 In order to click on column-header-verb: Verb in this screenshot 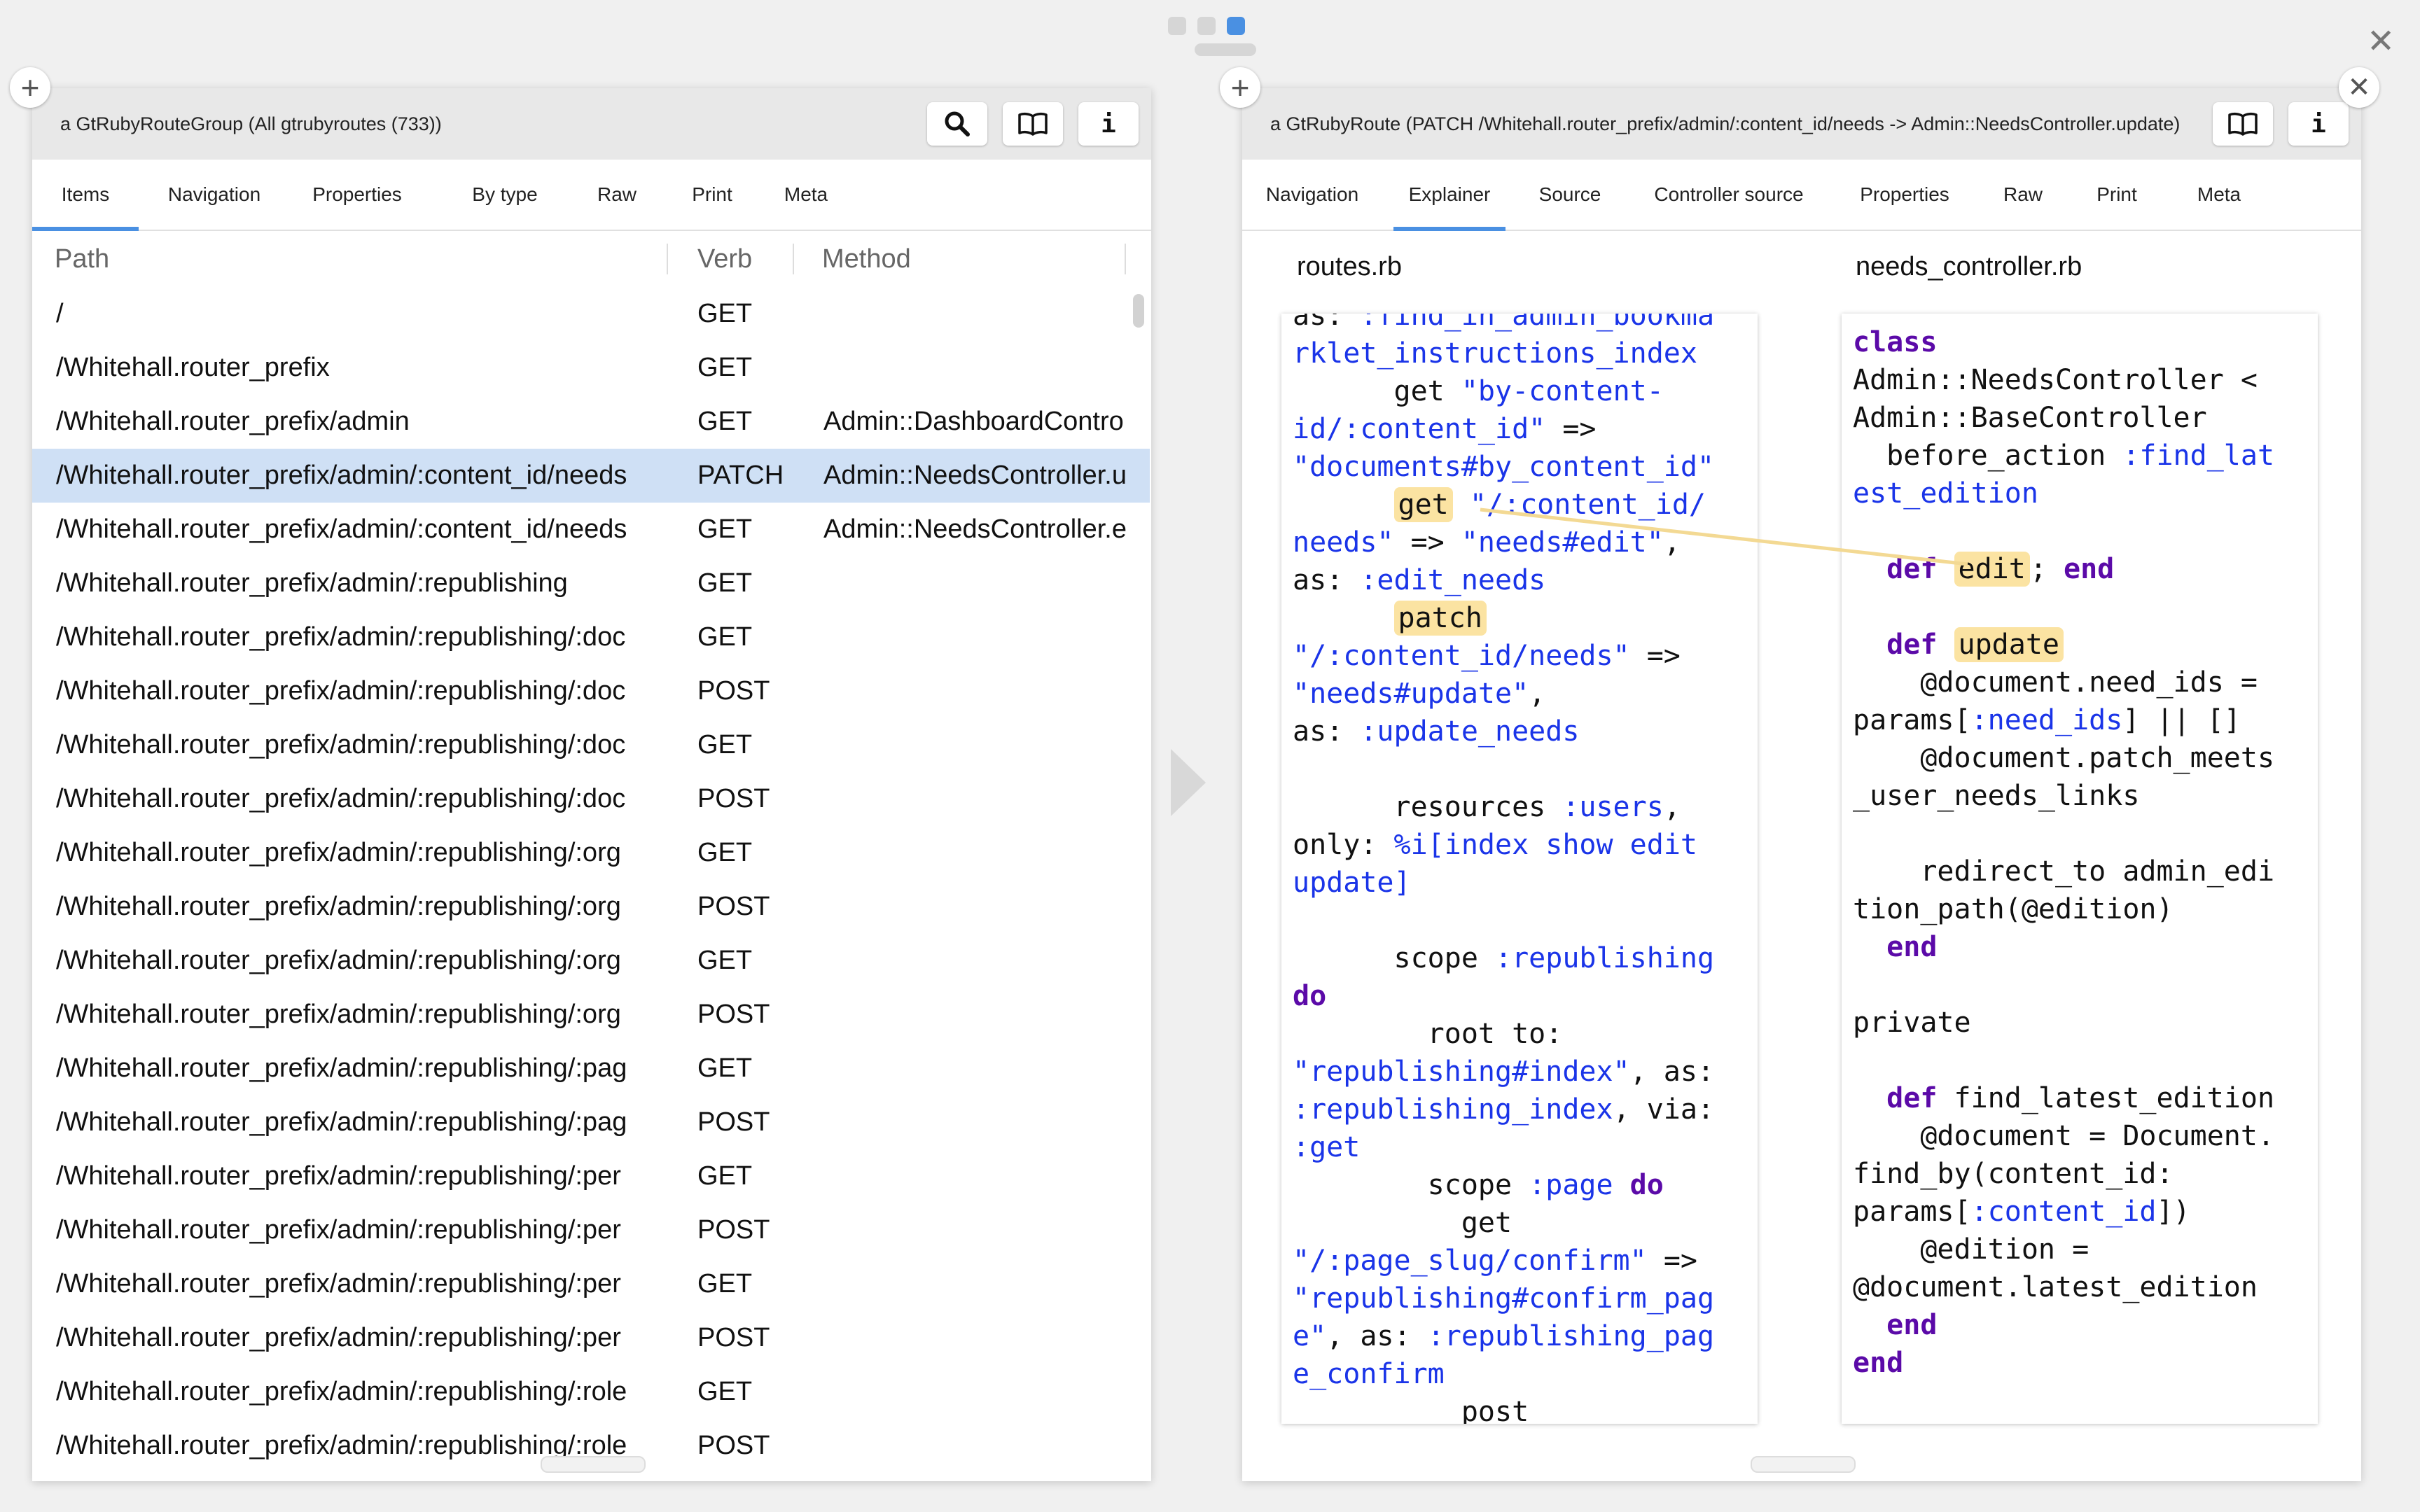, I will do `click(724, 259)`.